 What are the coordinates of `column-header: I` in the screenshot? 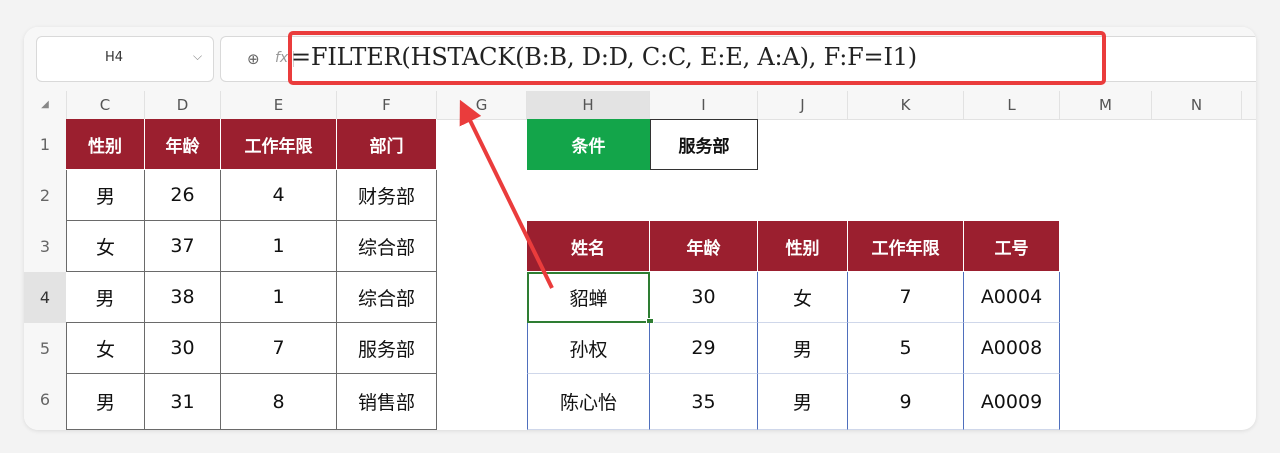 It's located at (704, 105).